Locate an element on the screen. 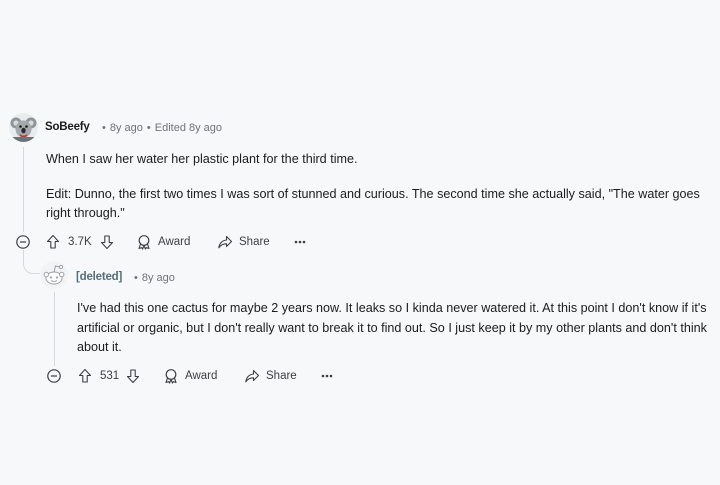  avatar-sobeefy is located at coordinates (23, 127).